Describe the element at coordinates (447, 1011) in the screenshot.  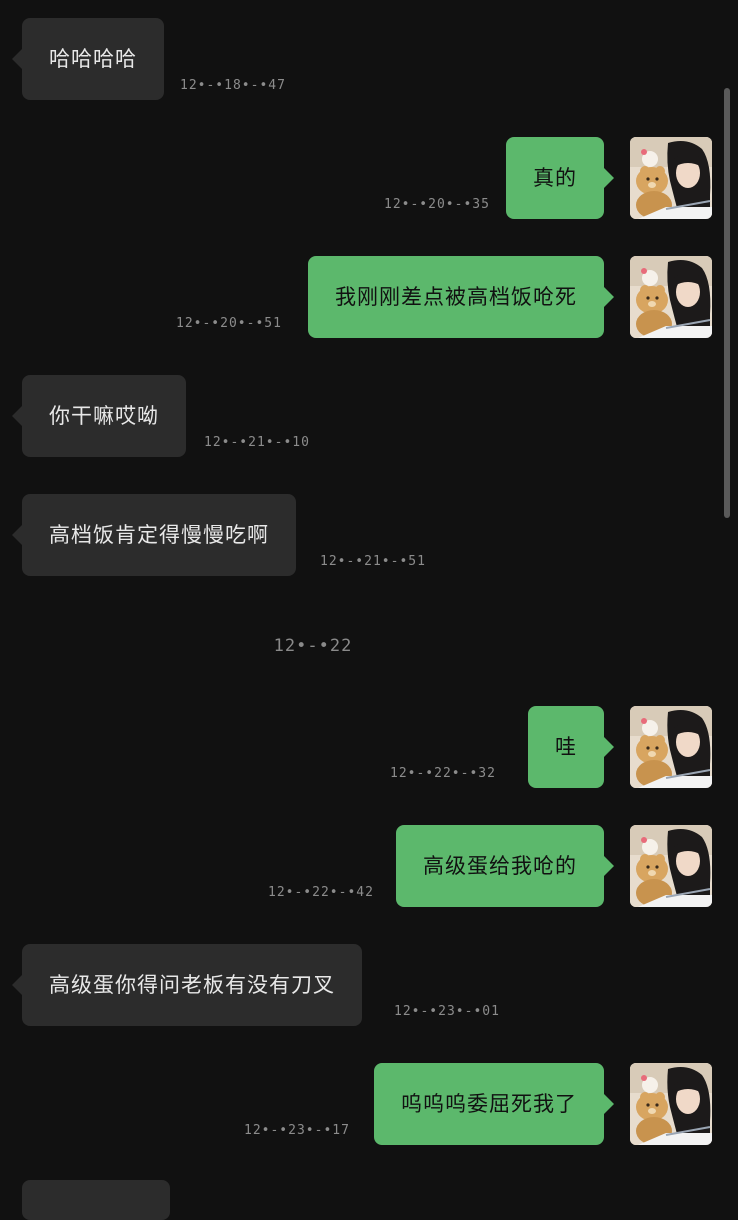
I see `message-timestamp: 12•-•23•-•01` at that location.